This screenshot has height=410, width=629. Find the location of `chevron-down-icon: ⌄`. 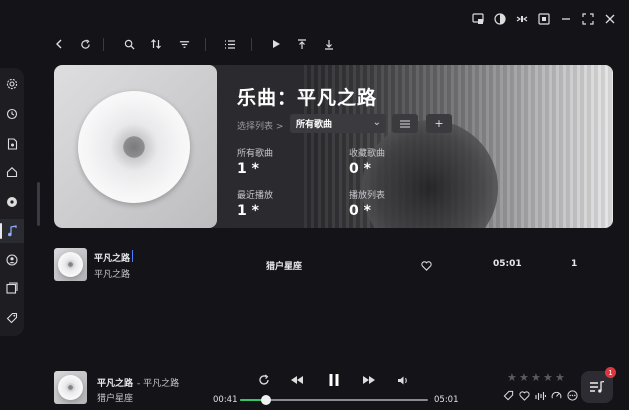

chevron-down-icon: ⌄ is located at coordinates (376, 122).